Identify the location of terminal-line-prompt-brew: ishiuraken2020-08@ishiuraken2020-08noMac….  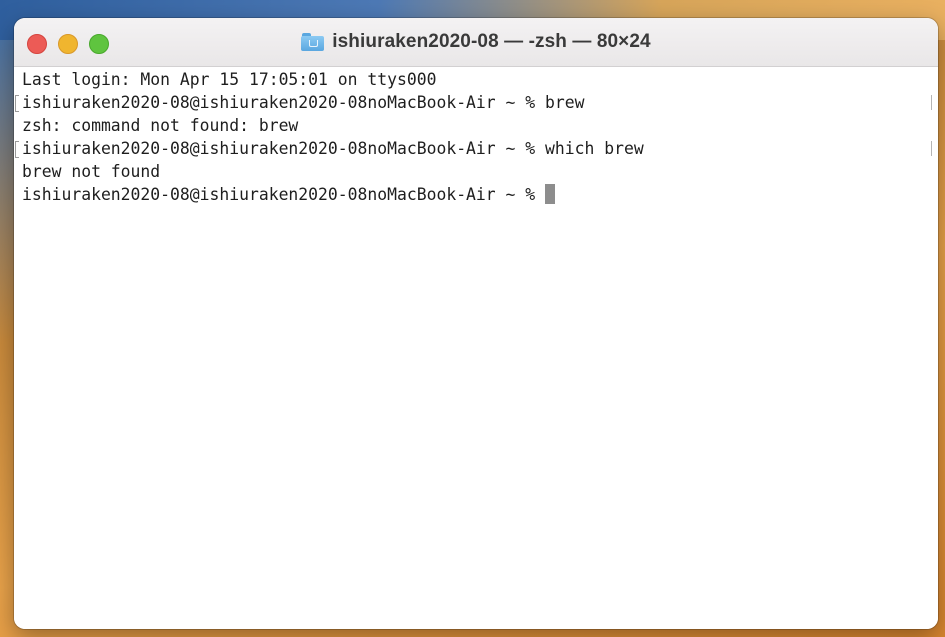
(303, 102).